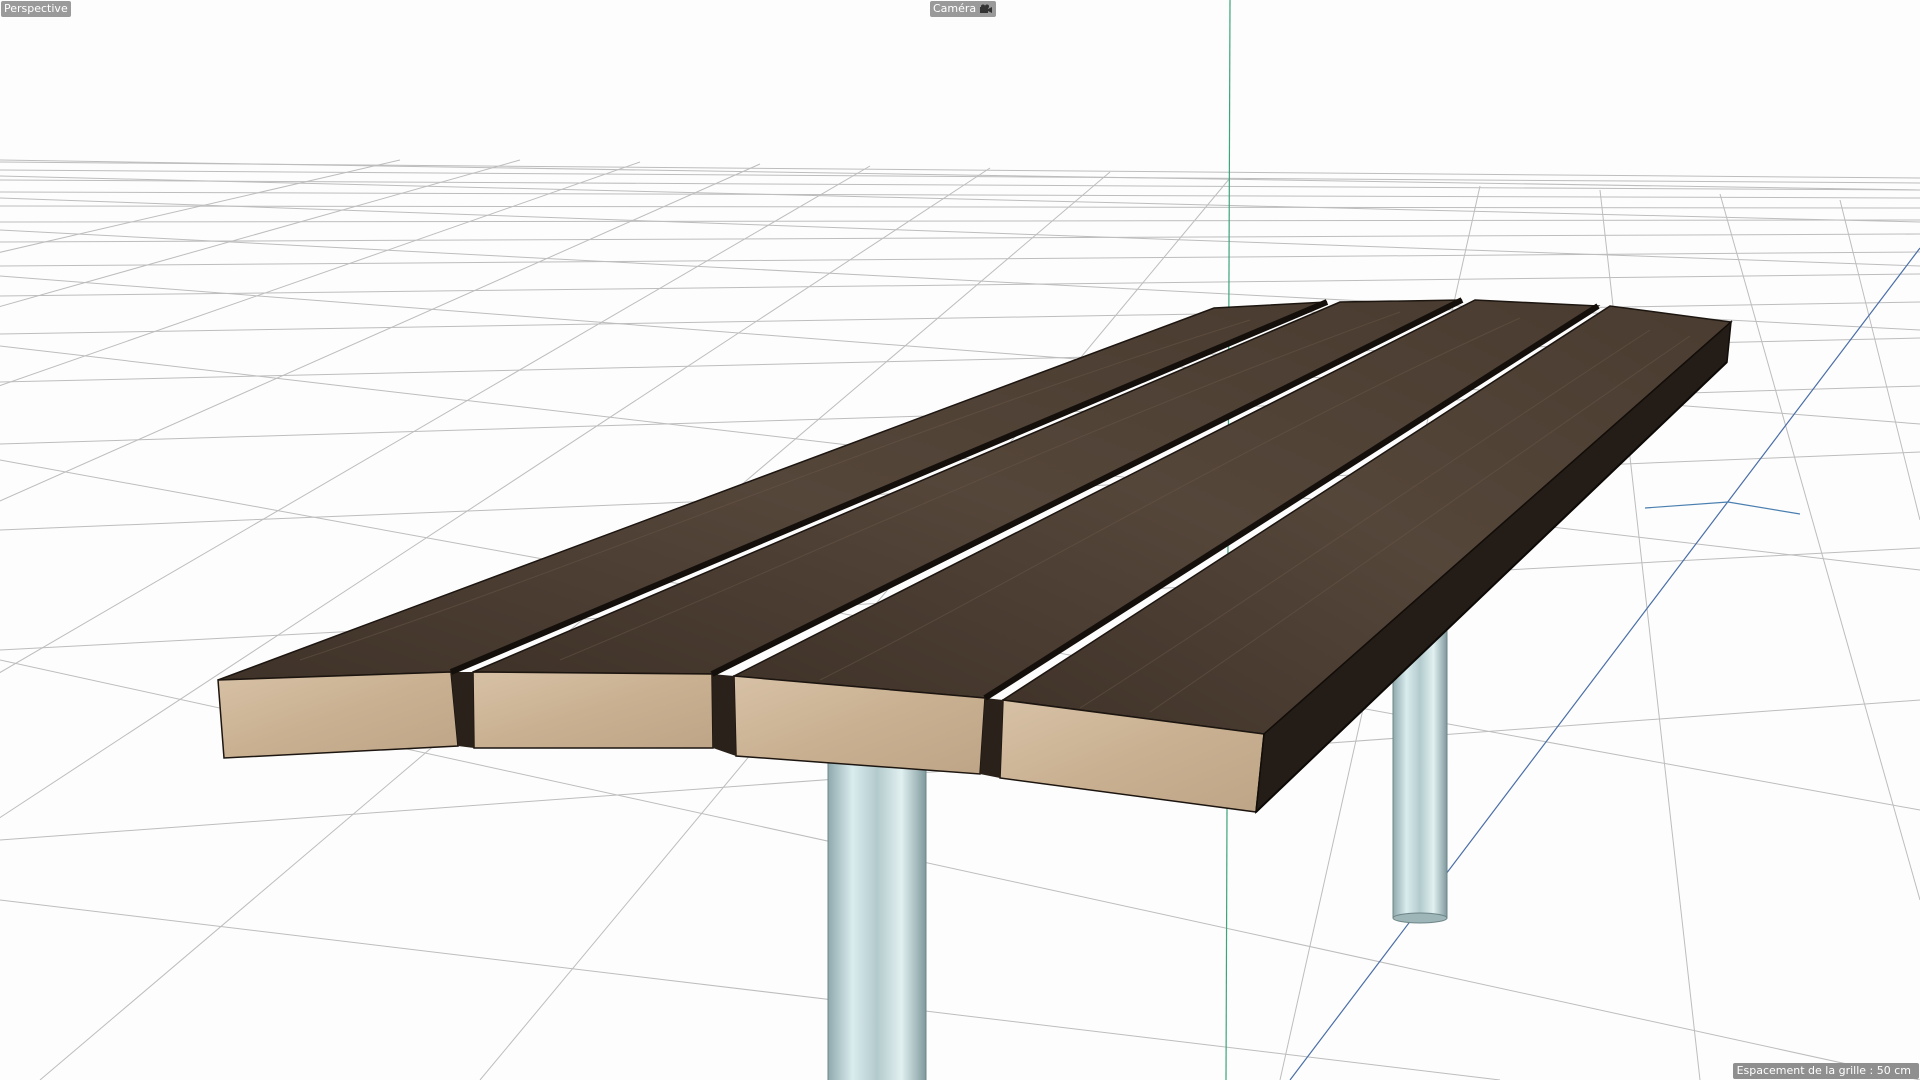  What do you see at coordinates (877, 917) in the screenshot?
I see `bench-leg-front` at bounding box center [877, 917].